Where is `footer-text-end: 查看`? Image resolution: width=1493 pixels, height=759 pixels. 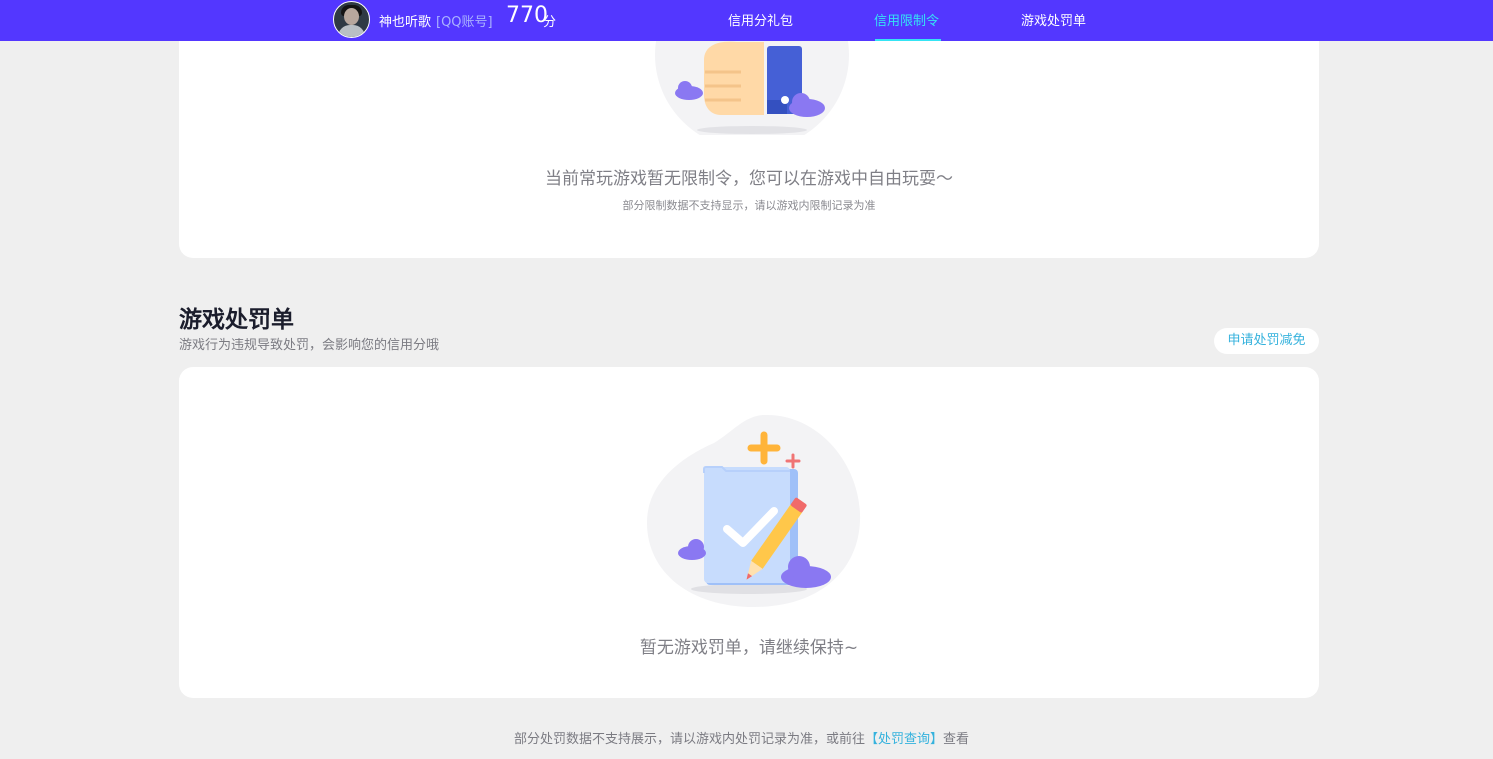 footer-text-end: 查看 is located at coordinates (956, 739).